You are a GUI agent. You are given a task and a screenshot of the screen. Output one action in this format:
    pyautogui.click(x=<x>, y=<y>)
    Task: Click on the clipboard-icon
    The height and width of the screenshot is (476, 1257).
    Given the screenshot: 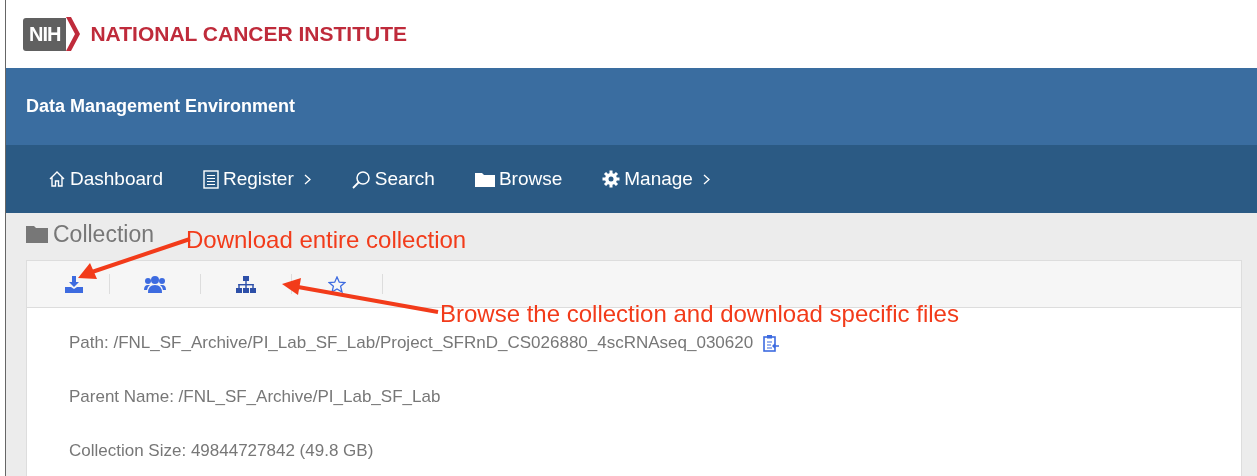 What is the action you would take?
    pyautogui.click(x=771, y=343)
    